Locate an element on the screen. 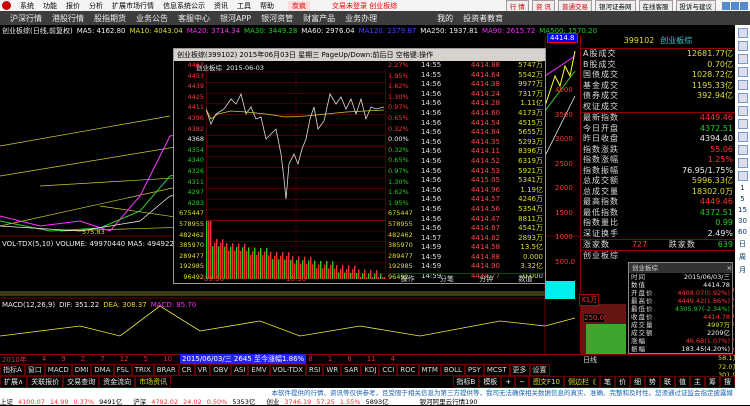 This screenshot has width=750, height=406. close-icon: × is located at coordinates (729, 268).